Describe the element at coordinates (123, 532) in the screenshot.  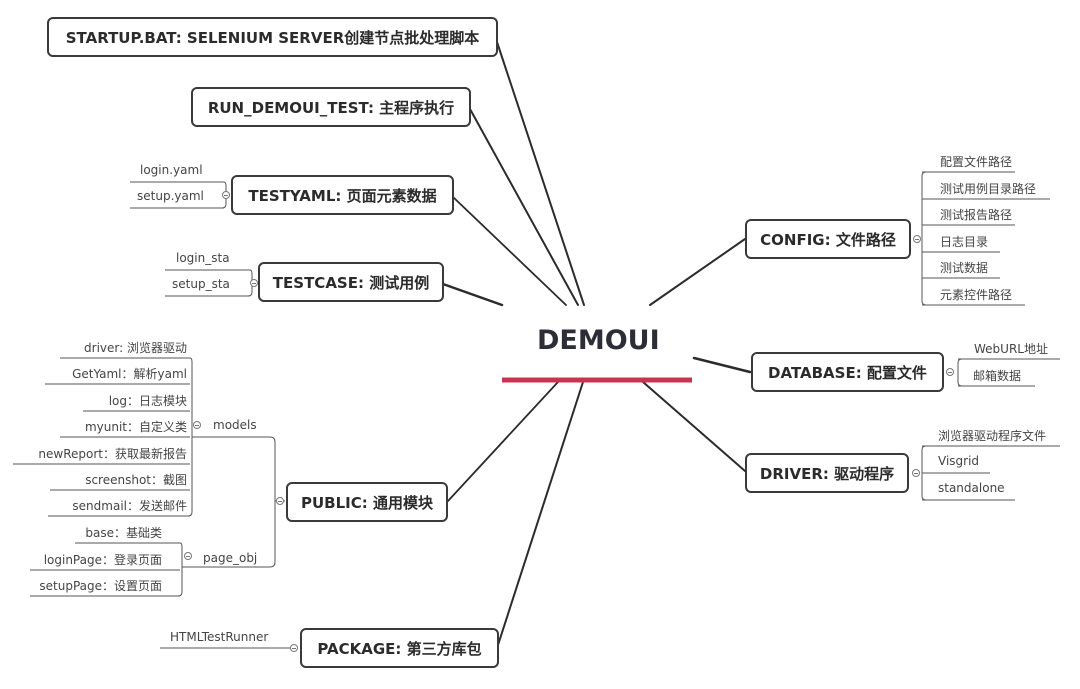
I see `pageobj-item-base: base：基础类` at that location.